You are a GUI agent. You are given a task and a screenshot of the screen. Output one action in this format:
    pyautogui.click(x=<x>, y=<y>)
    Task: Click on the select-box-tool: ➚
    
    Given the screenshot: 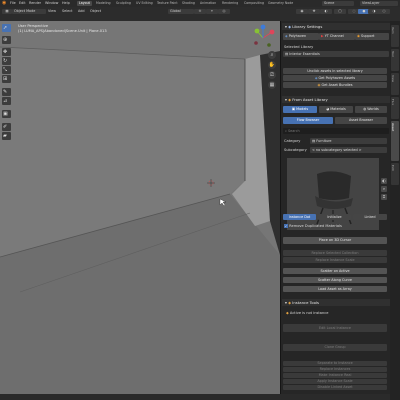 What is the action you would take?
    pyautogui.click(x=6, y=28)
    